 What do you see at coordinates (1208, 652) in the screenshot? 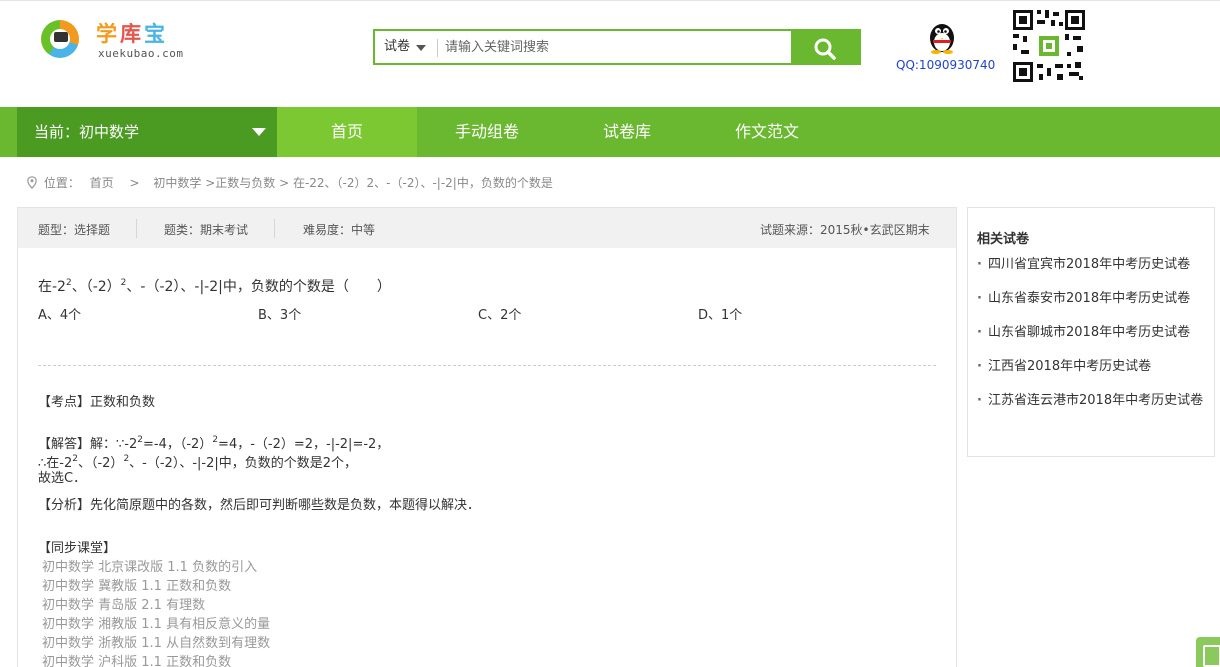
I see `feedback-icon` at bounding box center [1208, 652].